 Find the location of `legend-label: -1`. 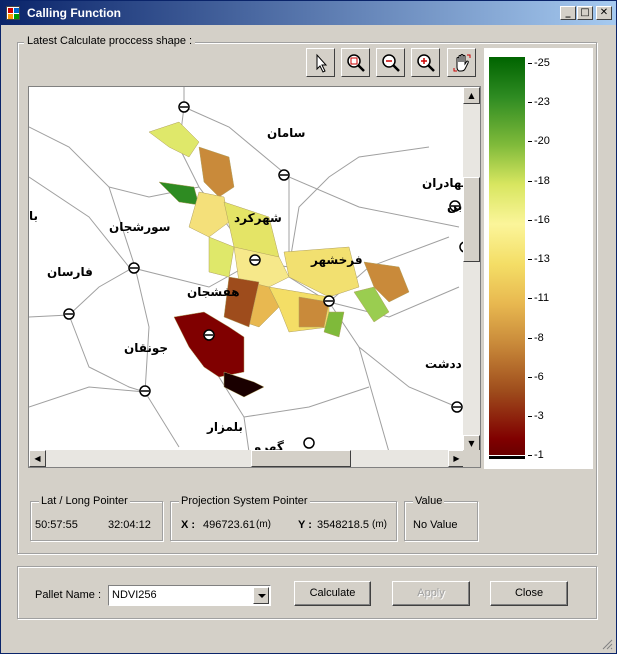

legend-label: -1 is located at coordinates (539, 455).